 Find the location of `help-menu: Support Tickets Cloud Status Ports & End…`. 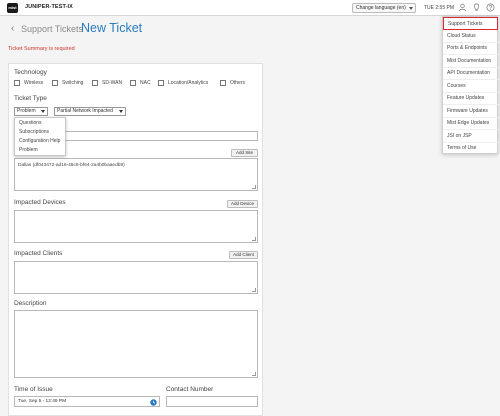

help-menu: Support Tickets Cloud Status Ports & End… is located at coordinates (470, 85).